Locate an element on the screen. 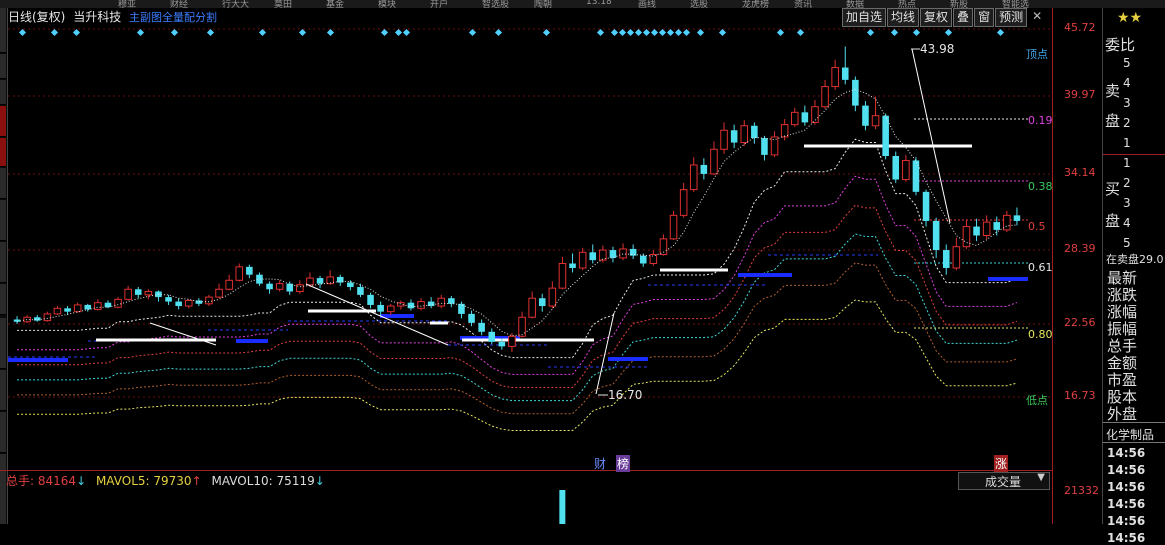 This screenshot has height=545, width=1165. bottom-point-label: 低点 is located at coordinates (1037, 400).